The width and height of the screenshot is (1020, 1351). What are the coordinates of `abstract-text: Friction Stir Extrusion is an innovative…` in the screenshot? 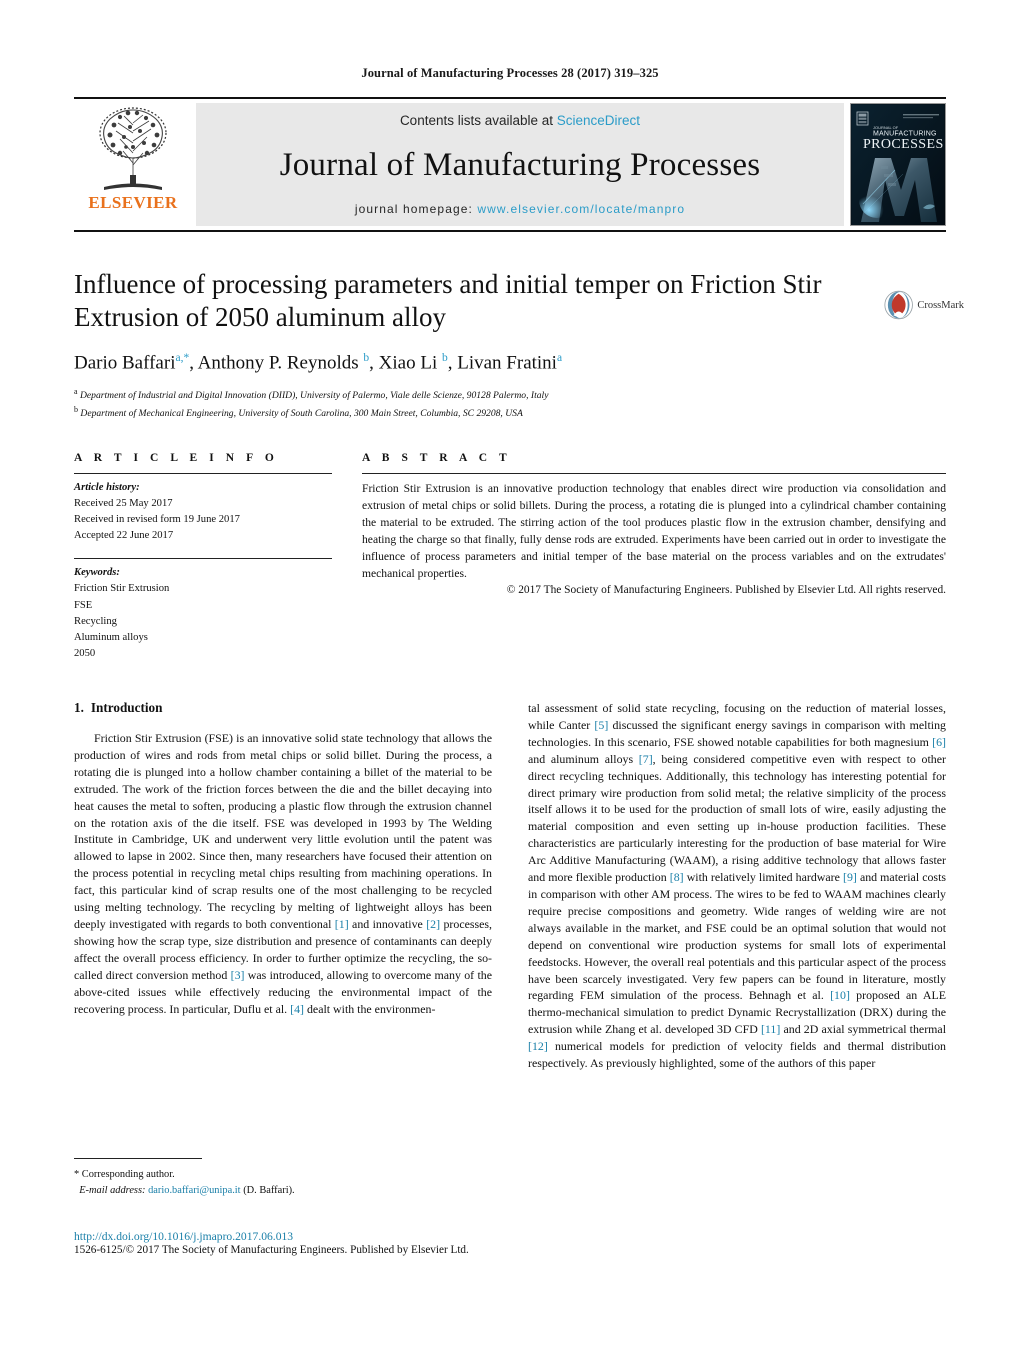 It's located at (654, 531).